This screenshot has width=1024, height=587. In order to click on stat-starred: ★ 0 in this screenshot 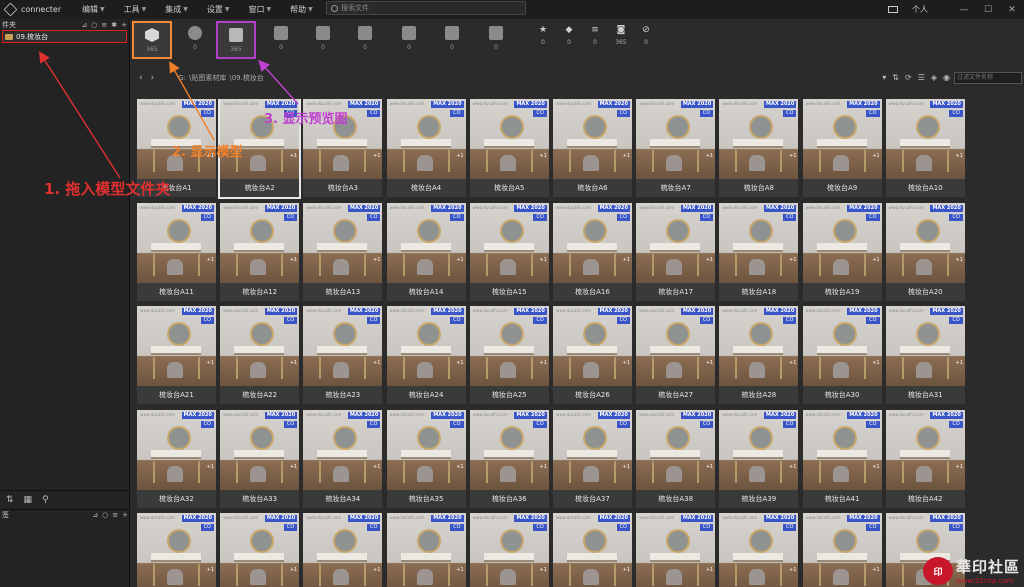, I will do `click(543, 35)`.